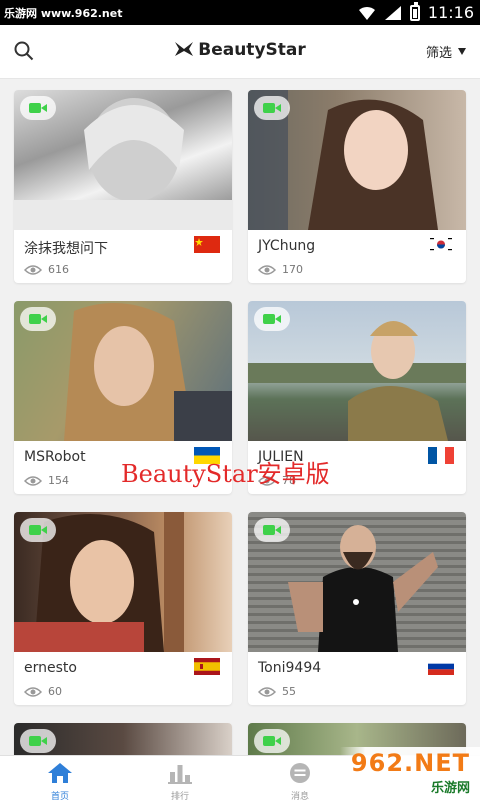  What do you see at coordinates (450, 12) in the screenshot?
I see `clock: 11:16` at bounding box center [450, 12].